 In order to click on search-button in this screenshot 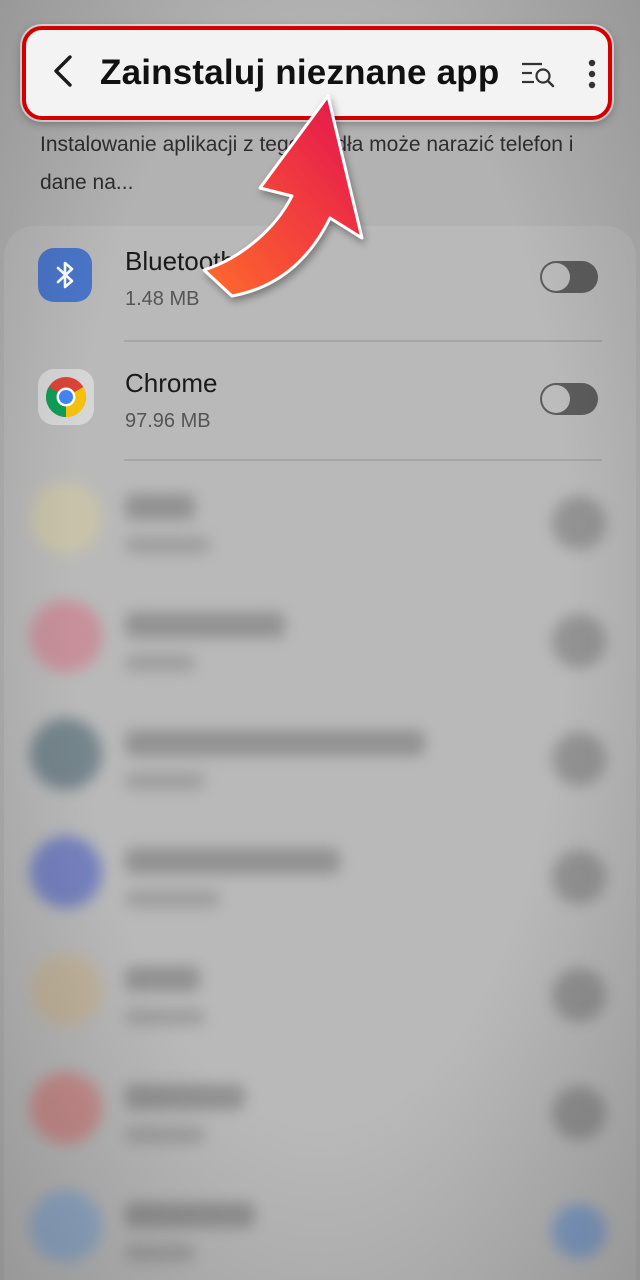, I will do `click(538, 76)`.